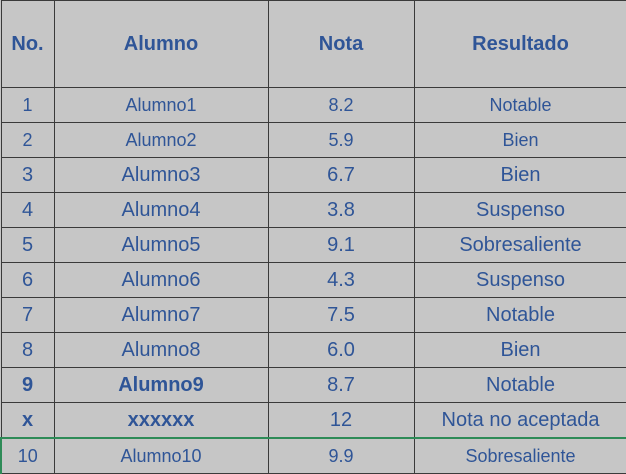 Image resolution: width=626 pixels, height=474 pixels. I want to click on cell-no: 2, so click(27, 140).